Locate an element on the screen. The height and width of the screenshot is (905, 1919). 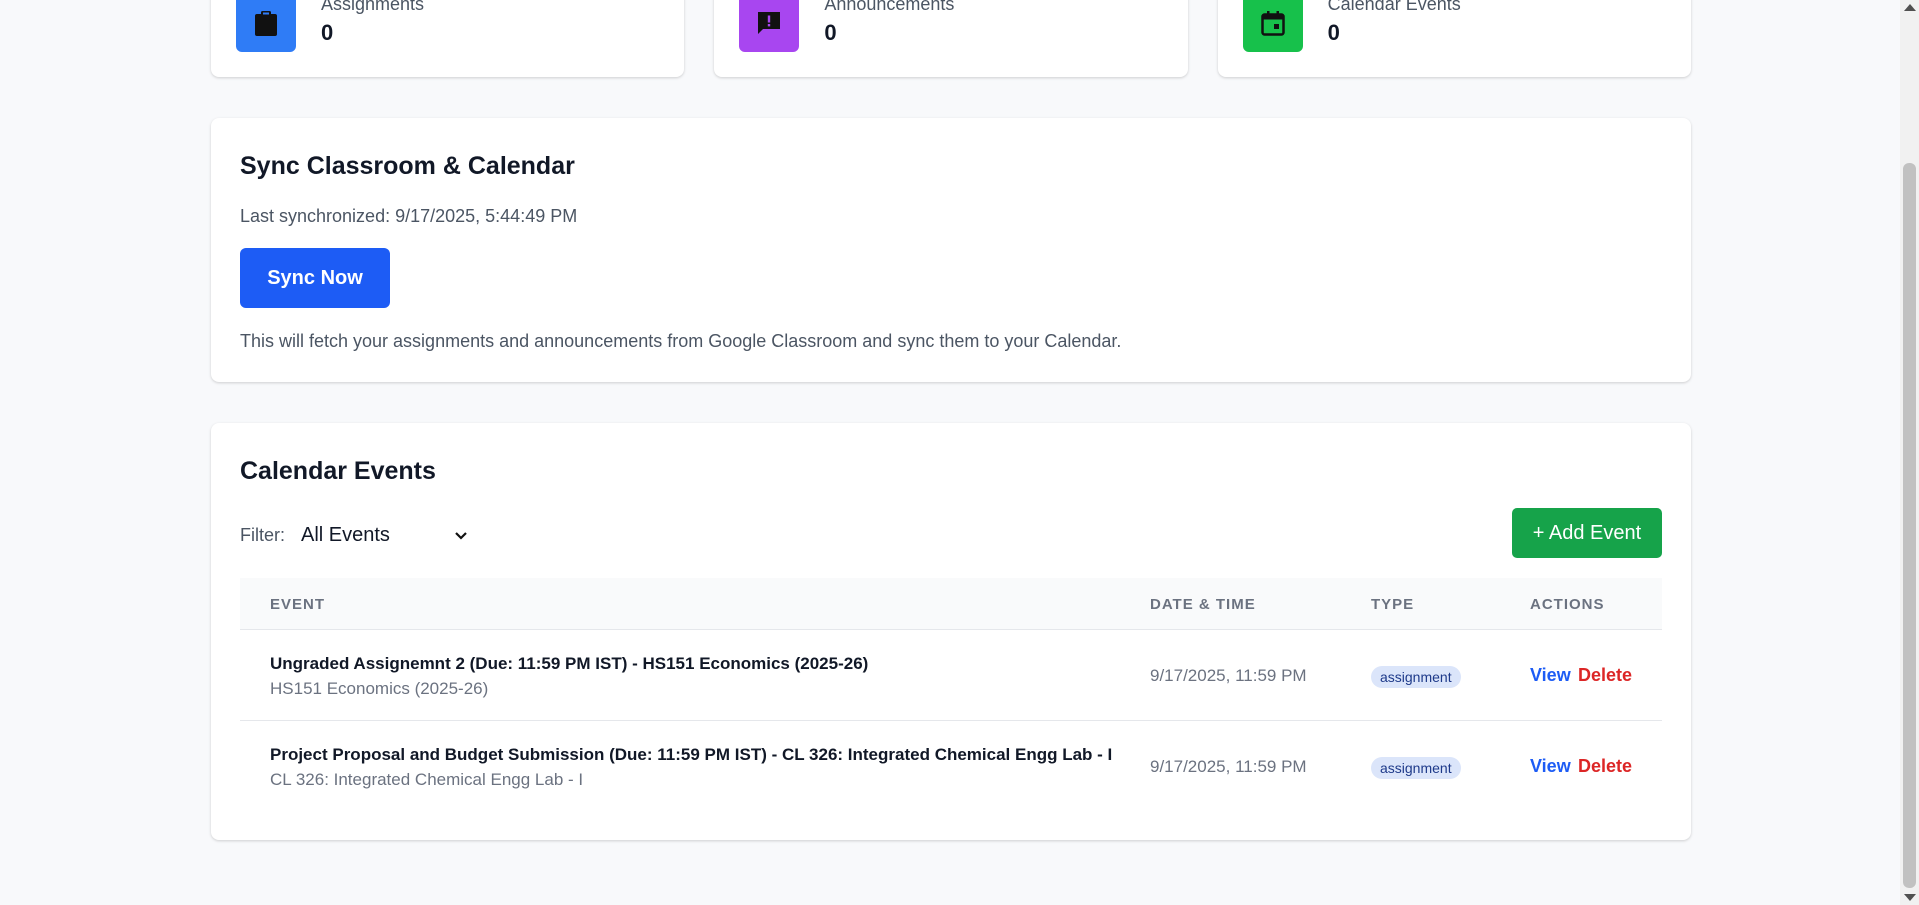
stat-label: Calendar Events is located at coordinates (1394, 7).